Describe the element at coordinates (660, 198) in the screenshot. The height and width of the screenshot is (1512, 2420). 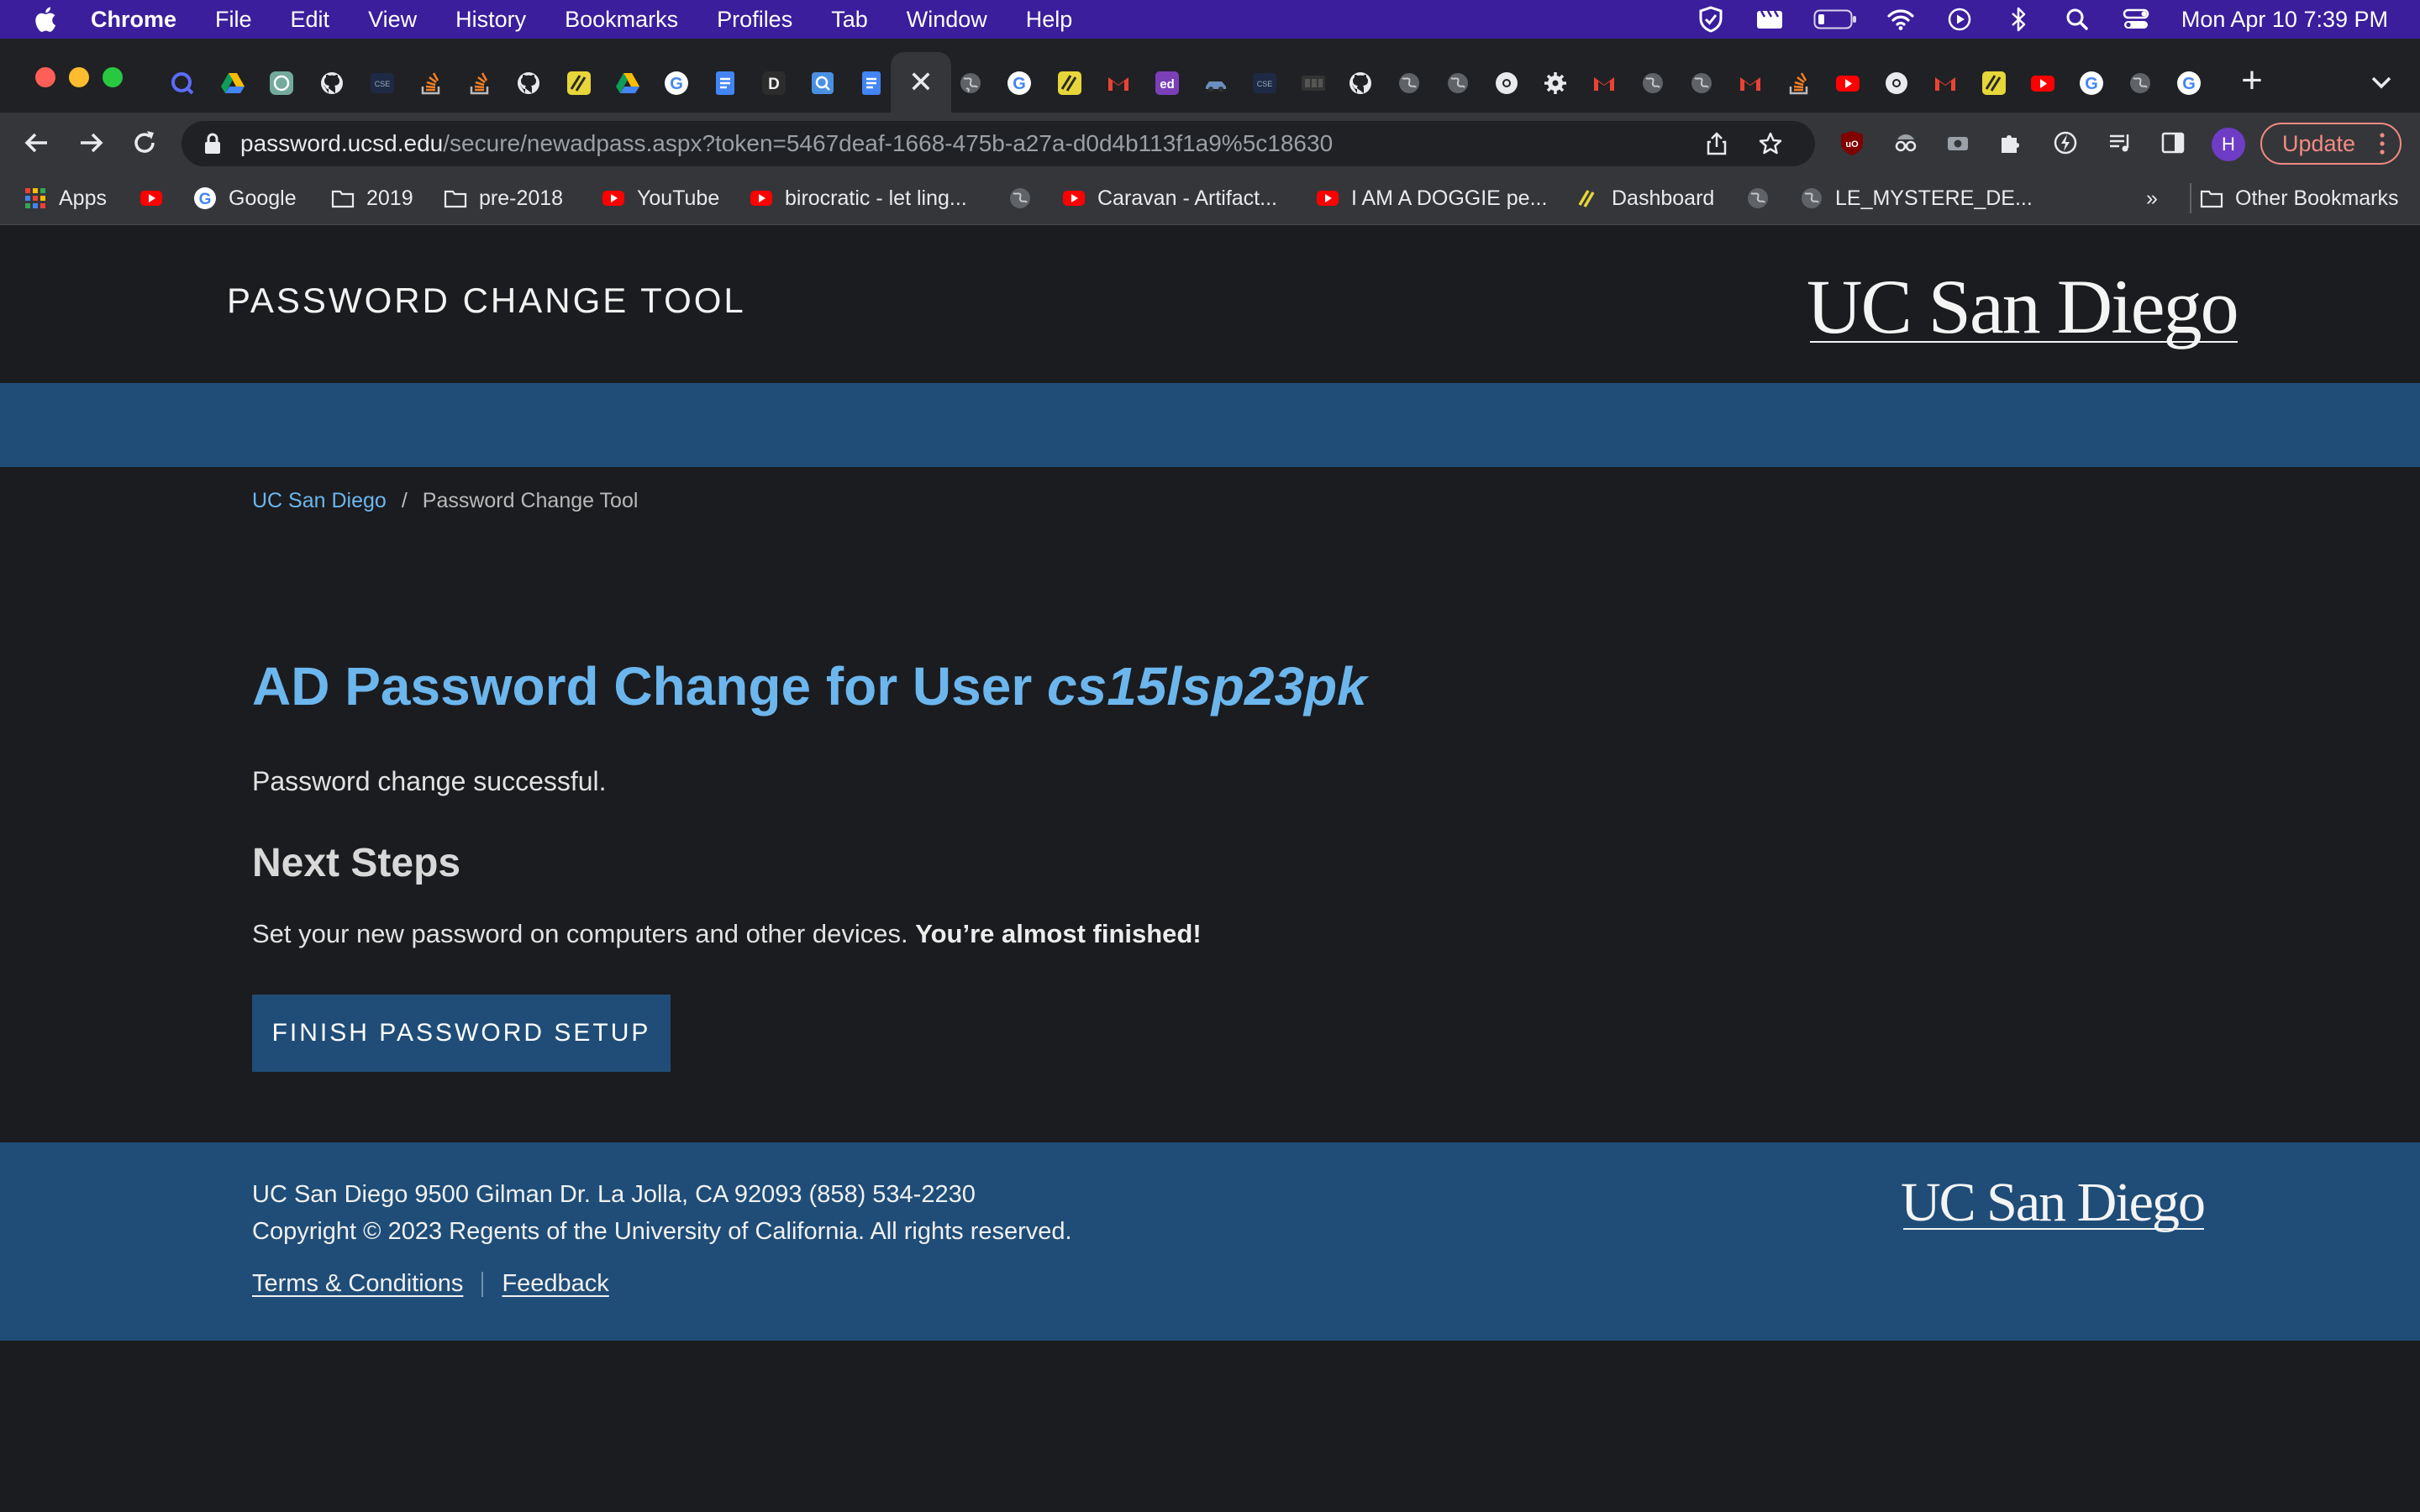
I see `bookmark-youtube: YouTube` at that location.